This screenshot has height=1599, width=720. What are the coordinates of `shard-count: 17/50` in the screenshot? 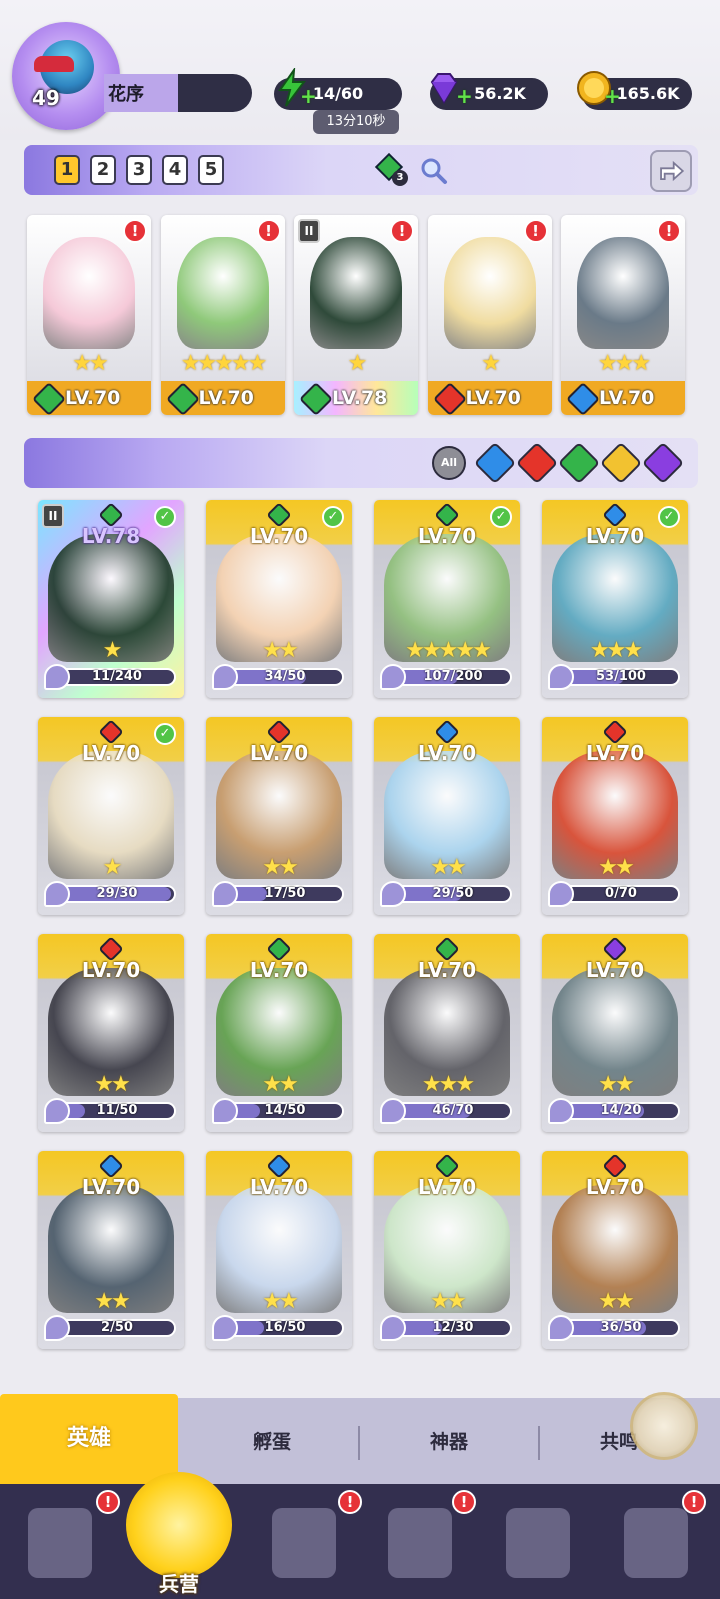 It's located at (285, 893).